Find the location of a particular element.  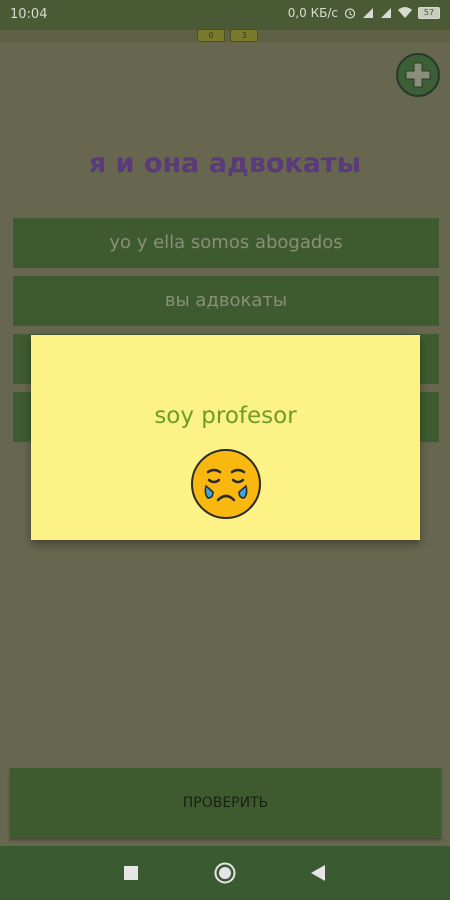

crying-face-icon is located at coordinates (226, 484).